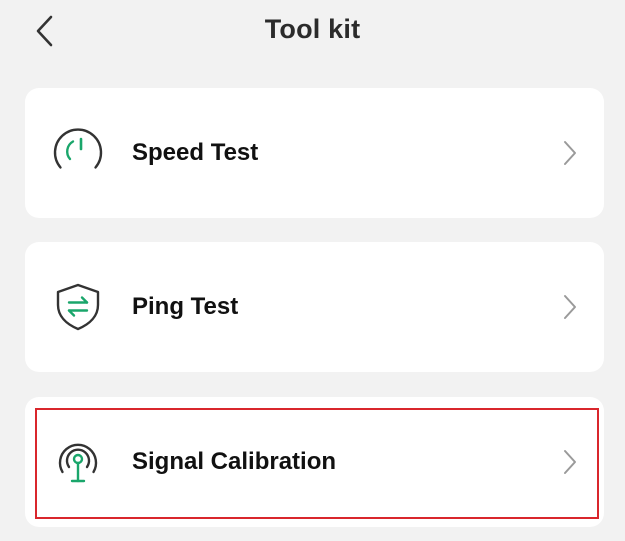 The width and height of the screenshot is (625, 541). Describe the element at coordinates (234, 461) in the screenshot. I see `tool-label-signal-calibration: Signal Calibration` at that location.